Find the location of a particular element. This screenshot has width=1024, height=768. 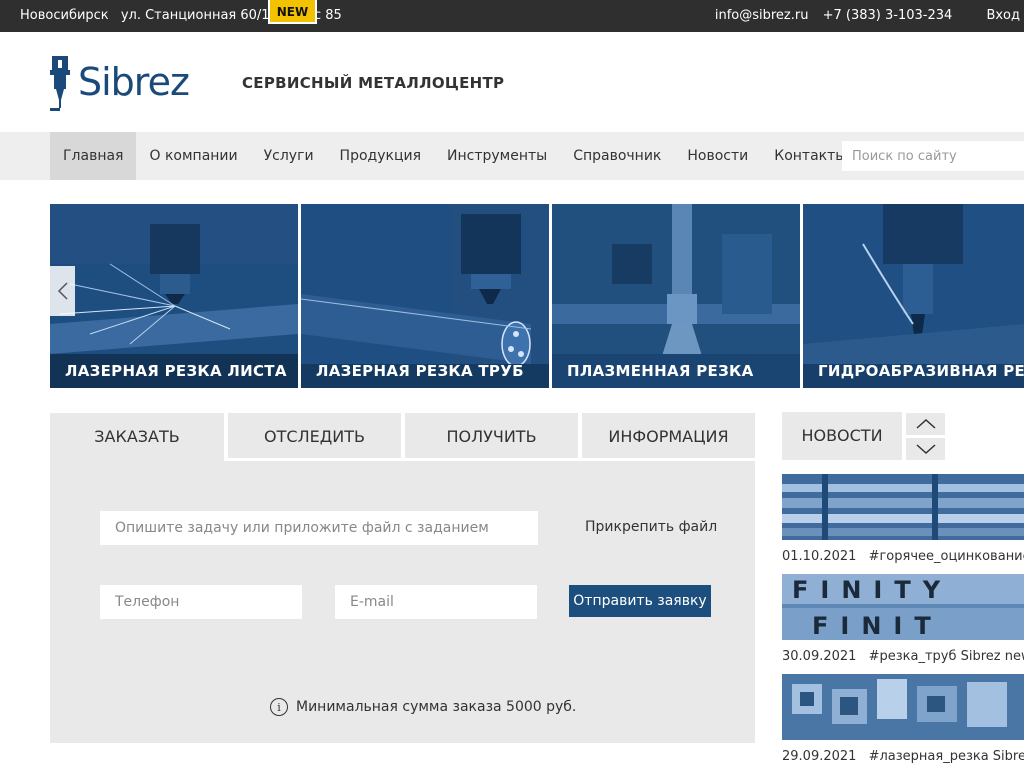

chevron-down-icon is located at coordinates (925, 449).